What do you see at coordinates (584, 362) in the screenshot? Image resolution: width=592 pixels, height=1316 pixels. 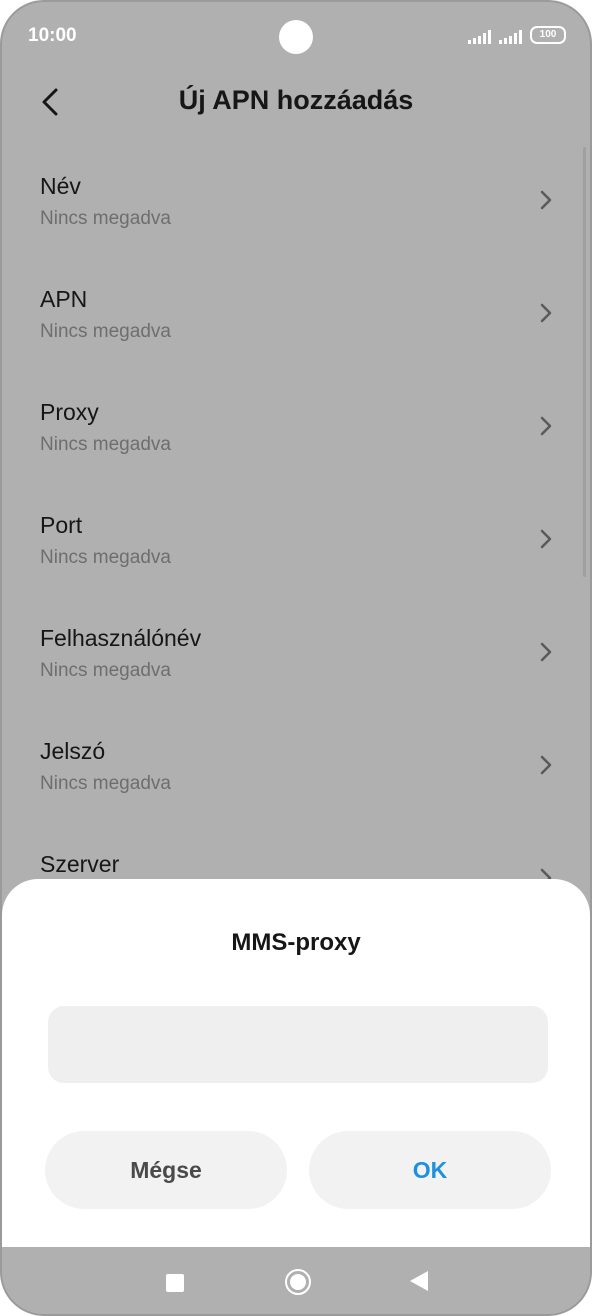 I see `scrollbar` at bounding box center [584, 362].